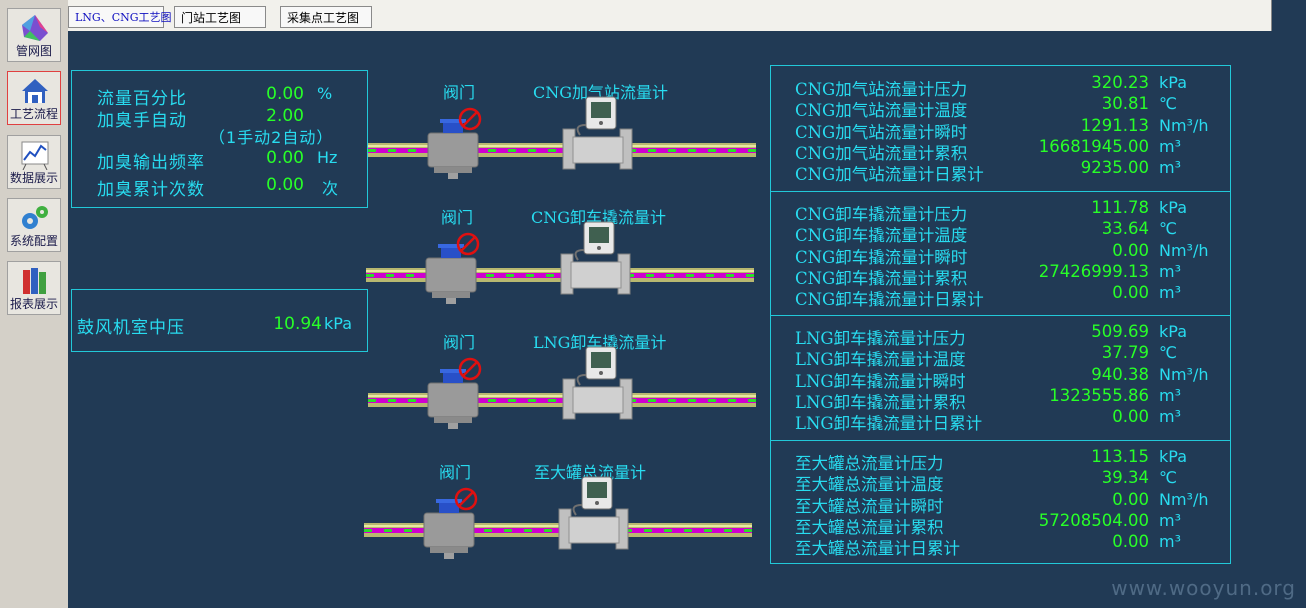 This screenshot has width=1306, height=608. Describe the element at coordinates (326, 17) in the screenshot. I see `tab-collection-point-process: 采集点工艺图` at that location.